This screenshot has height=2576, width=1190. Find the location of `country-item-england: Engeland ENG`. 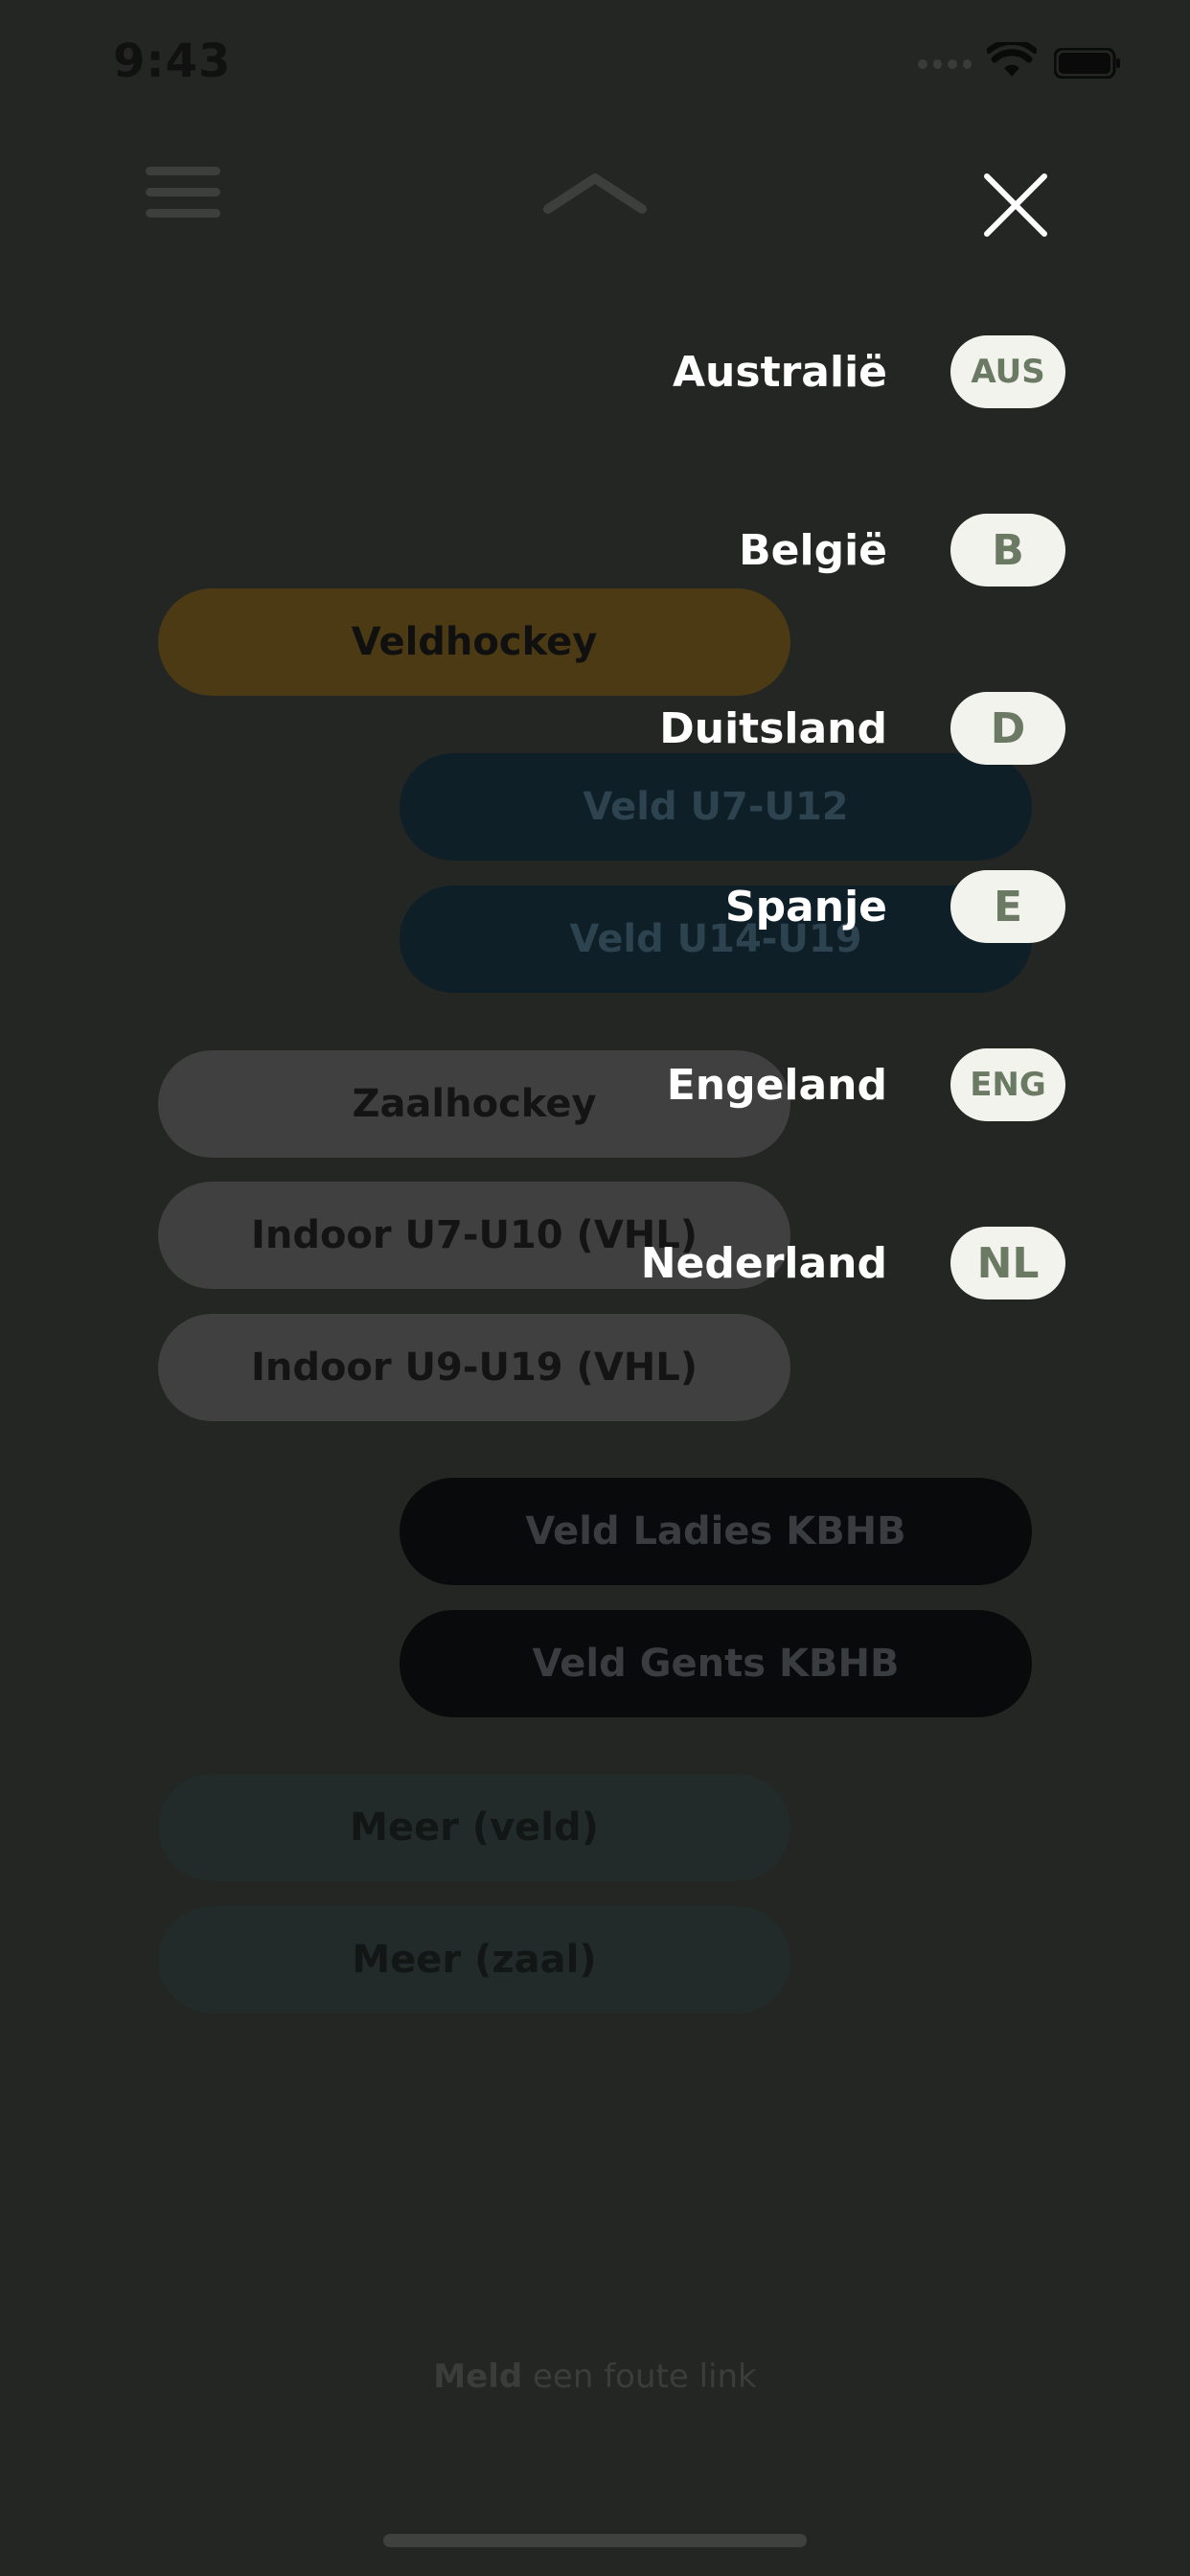

country-item-england: Engeland ENG is located at coordinates (801, 1084).